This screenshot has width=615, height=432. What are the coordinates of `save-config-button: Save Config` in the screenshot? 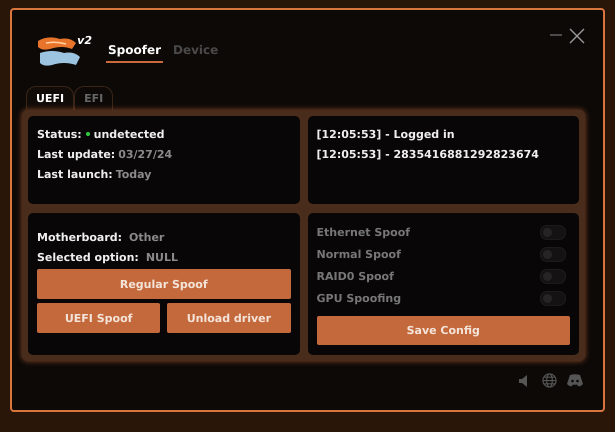 It's located at (443, 330).